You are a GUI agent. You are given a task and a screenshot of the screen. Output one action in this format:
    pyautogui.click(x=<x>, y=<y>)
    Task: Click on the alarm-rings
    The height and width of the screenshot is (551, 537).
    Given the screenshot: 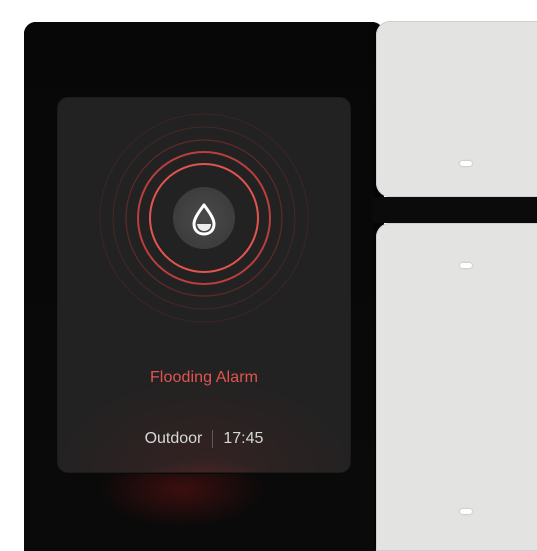 What is the action you would take?
    pyautogui.click(x=204, y=218)
    